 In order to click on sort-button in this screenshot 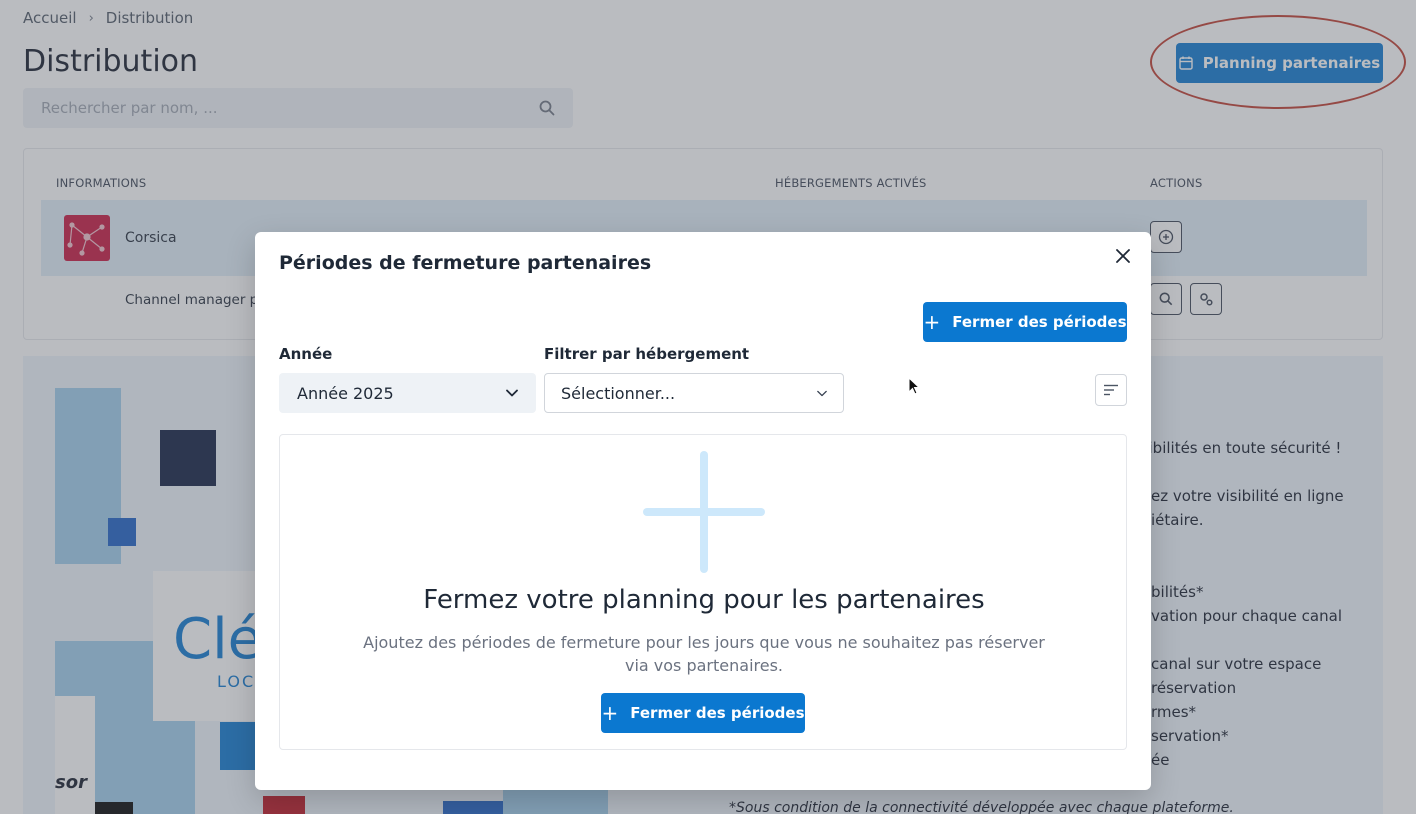, I will do `click(1111, 390)`.